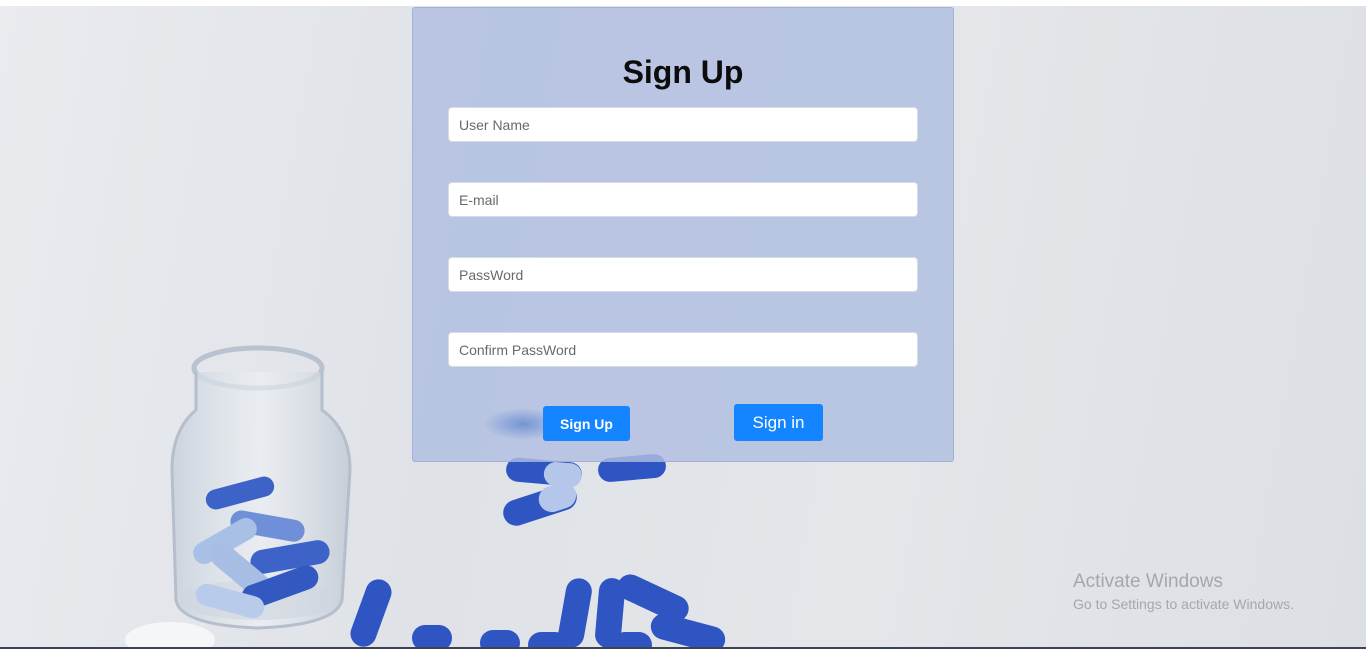 The width and height of the screenshot is (1366, 649). I want to click on signin-button: Sign in, so click(778, 422).